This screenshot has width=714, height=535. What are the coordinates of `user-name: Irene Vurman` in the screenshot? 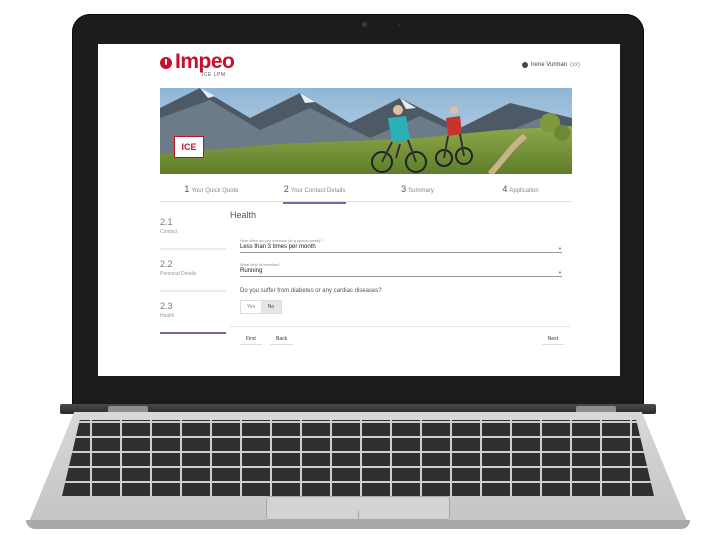 It's located at (548, 65).